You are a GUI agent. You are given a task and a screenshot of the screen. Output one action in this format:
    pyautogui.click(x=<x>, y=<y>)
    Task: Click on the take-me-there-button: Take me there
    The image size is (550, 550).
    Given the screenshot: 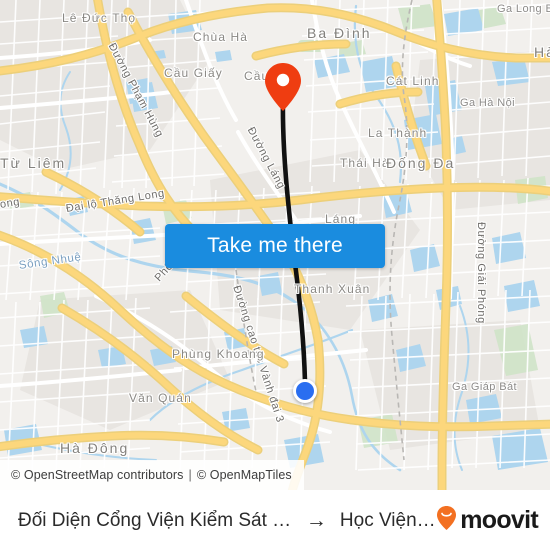 What is the action you would take?
    pyautogui.click(x=275, y=246)
    